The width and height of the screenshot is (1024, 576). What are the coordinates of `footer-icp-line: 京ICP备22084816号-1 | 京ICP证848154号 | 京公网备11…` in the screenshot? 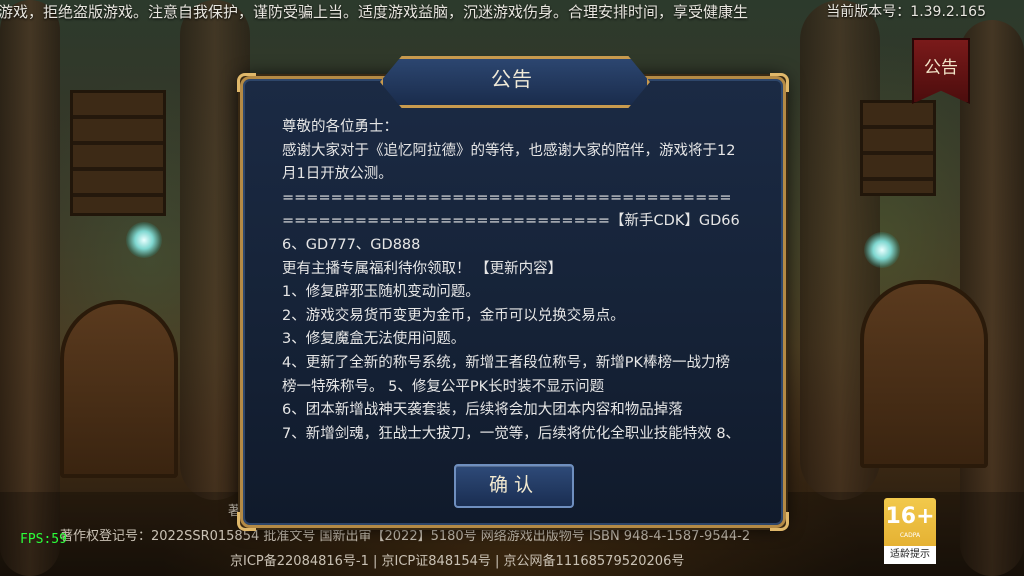 It's located at (457, 561).